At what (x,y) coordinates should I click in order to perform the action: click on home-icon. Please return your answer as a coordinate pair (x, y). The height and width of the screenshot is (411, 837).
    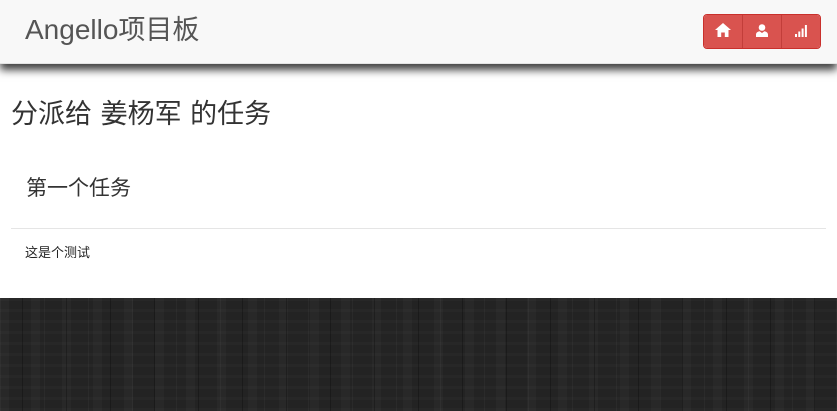
    Looking at the image, I should click on (723, 31).